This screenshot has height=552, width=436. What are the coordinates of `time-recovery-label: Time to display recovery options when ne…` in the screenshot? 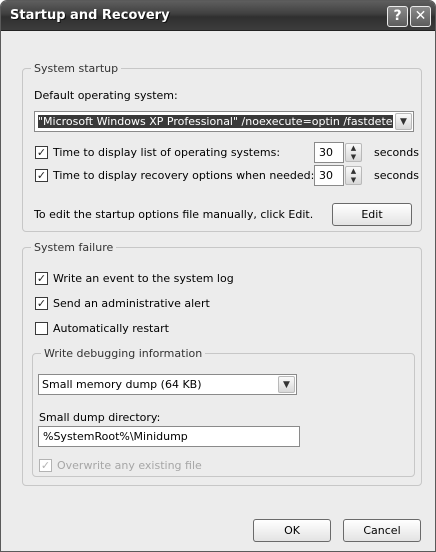 It's located at (184, 175).